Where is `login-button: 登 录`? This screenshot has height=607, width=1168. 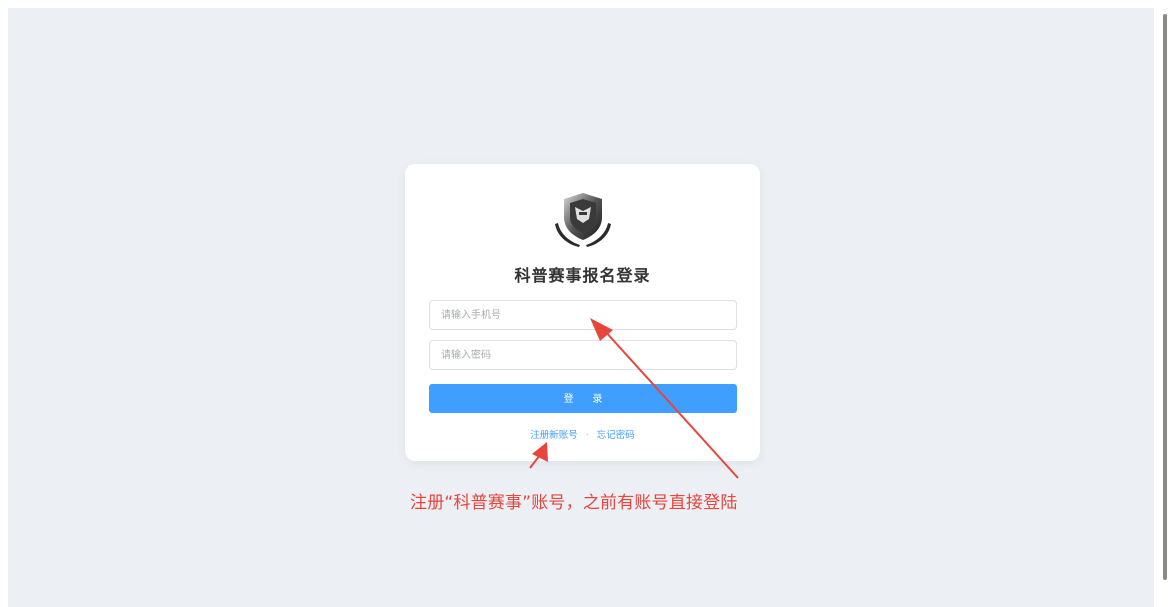 login-button: 登 录 is located at coordinates (583, 398).